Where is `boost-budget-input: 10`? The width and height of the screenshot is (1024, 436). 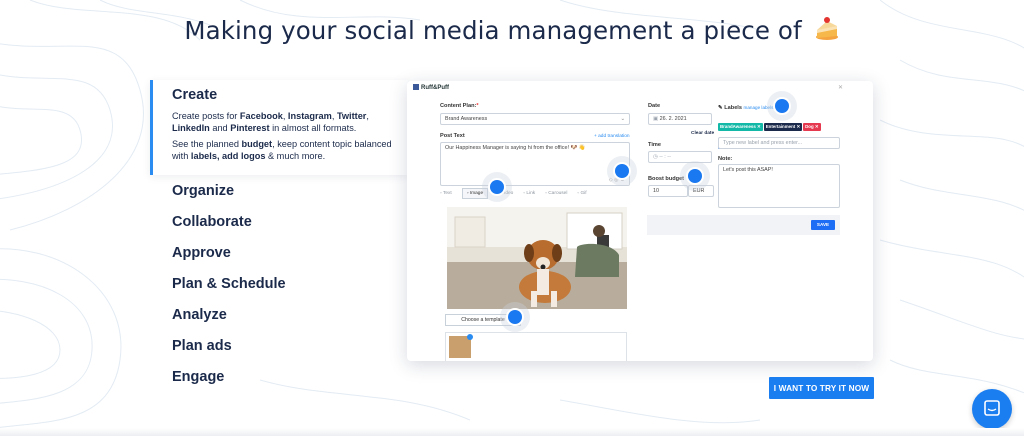 boost-budget-input: 10 is located at coordinates (668, 191).